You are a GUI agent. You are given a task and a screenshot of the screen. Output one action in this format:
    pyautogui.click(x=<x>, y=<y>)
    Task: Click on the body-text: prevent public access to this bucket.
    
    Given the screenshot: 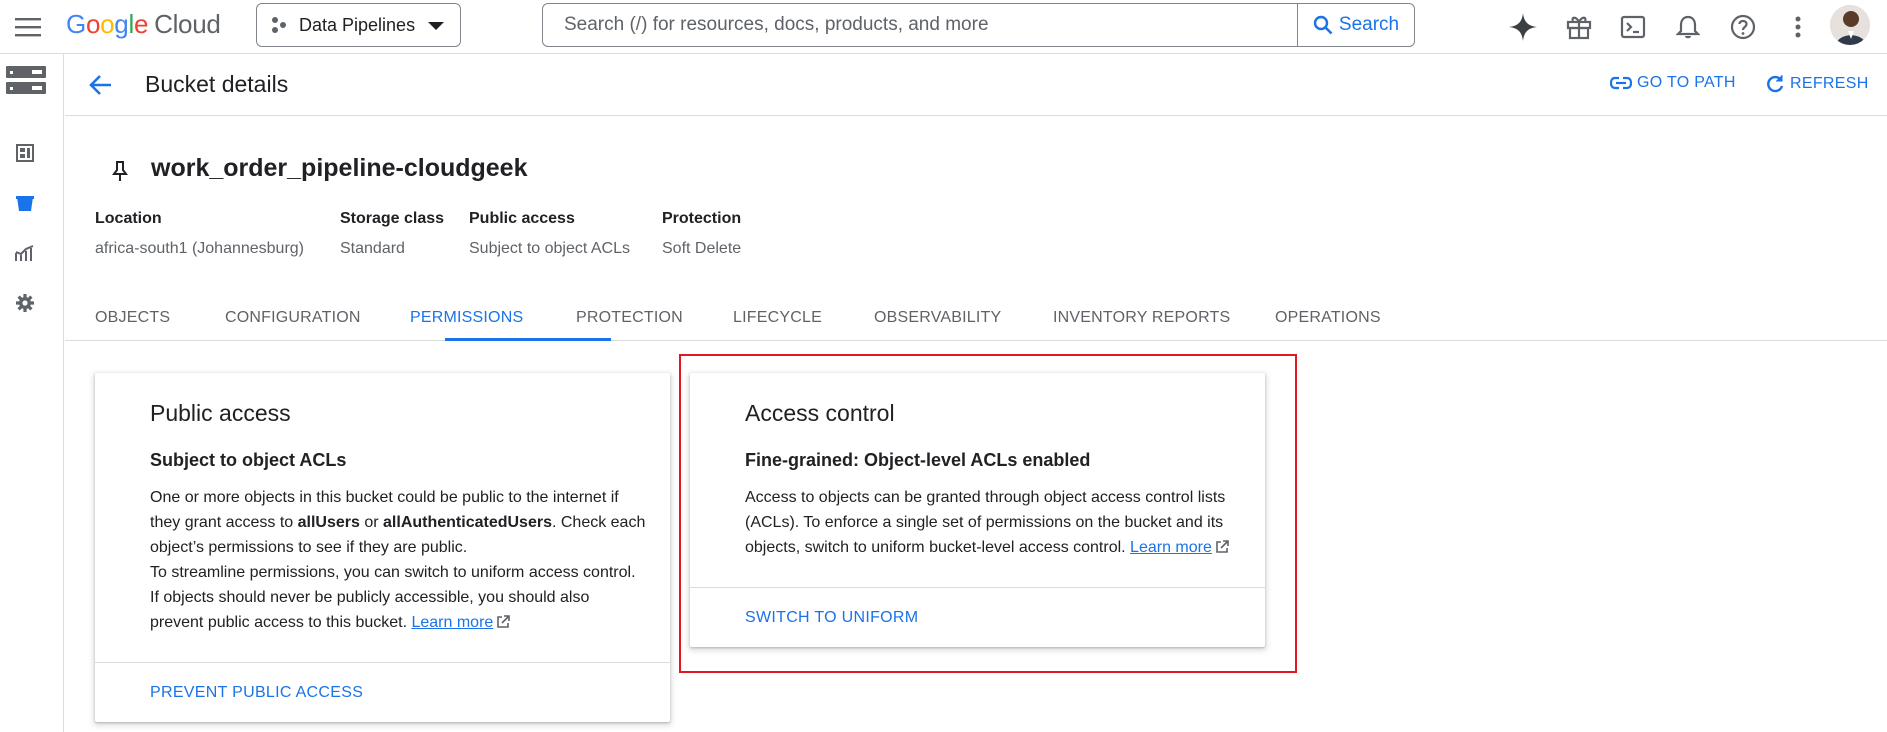 What is the action you would take?
    pyautogui.click(x=281, y=622)
    